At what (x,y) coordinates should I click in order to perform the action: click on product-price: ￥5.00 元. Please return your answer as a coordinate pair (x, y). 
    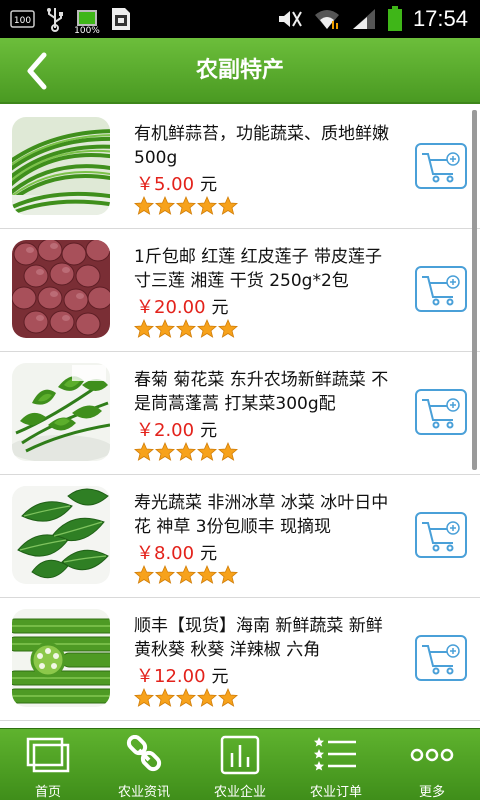
    Looking at the image, I should click on (176, 183).